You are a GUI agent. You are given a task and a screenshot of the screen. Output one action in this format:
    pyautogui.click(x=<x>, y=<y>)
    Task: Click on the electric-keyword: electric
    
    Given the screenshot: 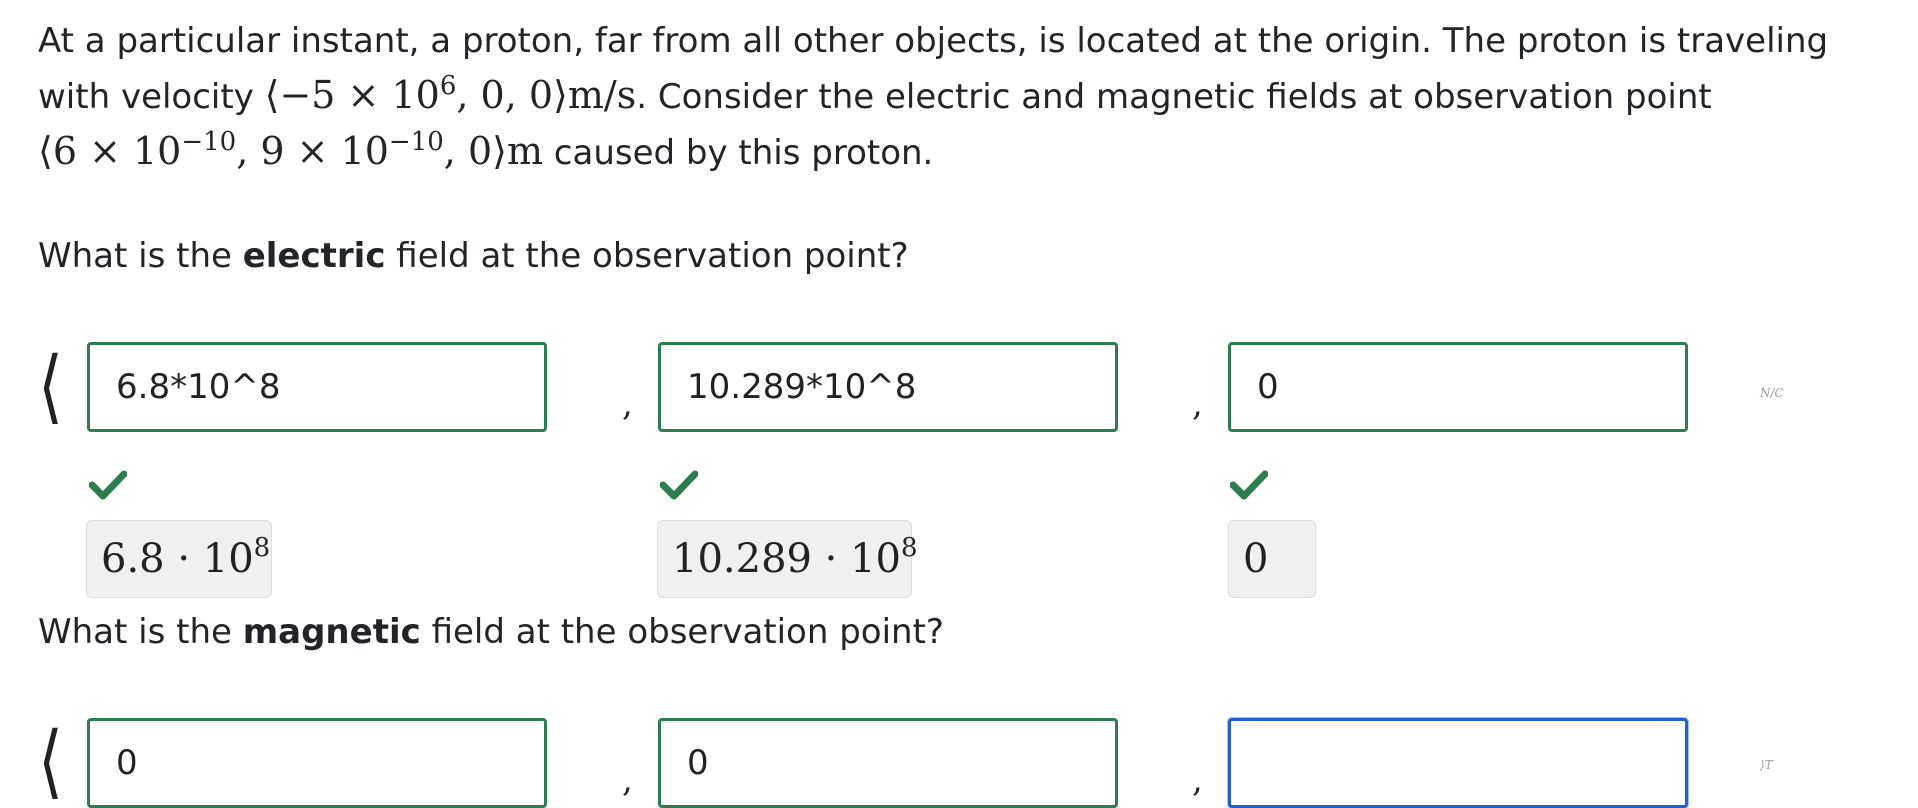 What is the action you would take?
    pyautogui.click(x=314, y=256)
    